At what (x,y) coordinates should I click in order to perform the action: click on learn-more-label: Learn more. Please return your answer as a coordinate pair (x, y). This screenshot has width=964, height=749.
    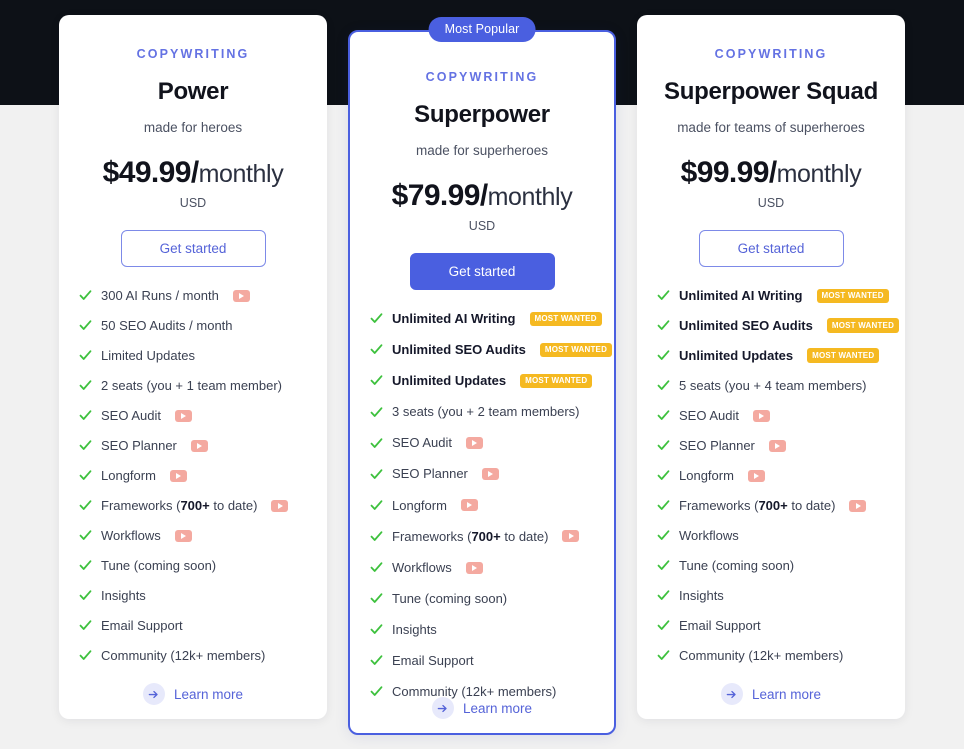
    Looking at the image, I should click on (208, 694).